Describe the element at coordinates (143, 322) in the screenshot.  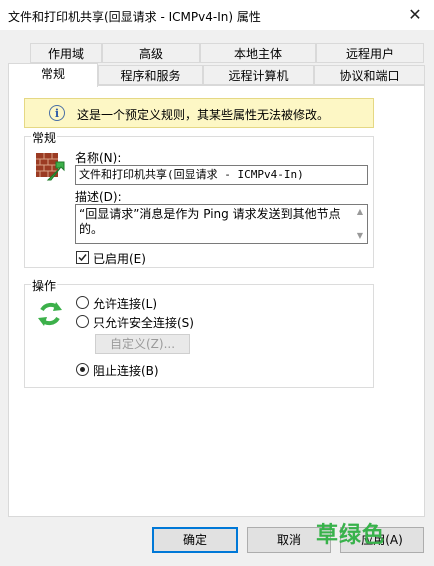
I see `allow-secure-connection-label: 只允许安全连接(S)` at that location.